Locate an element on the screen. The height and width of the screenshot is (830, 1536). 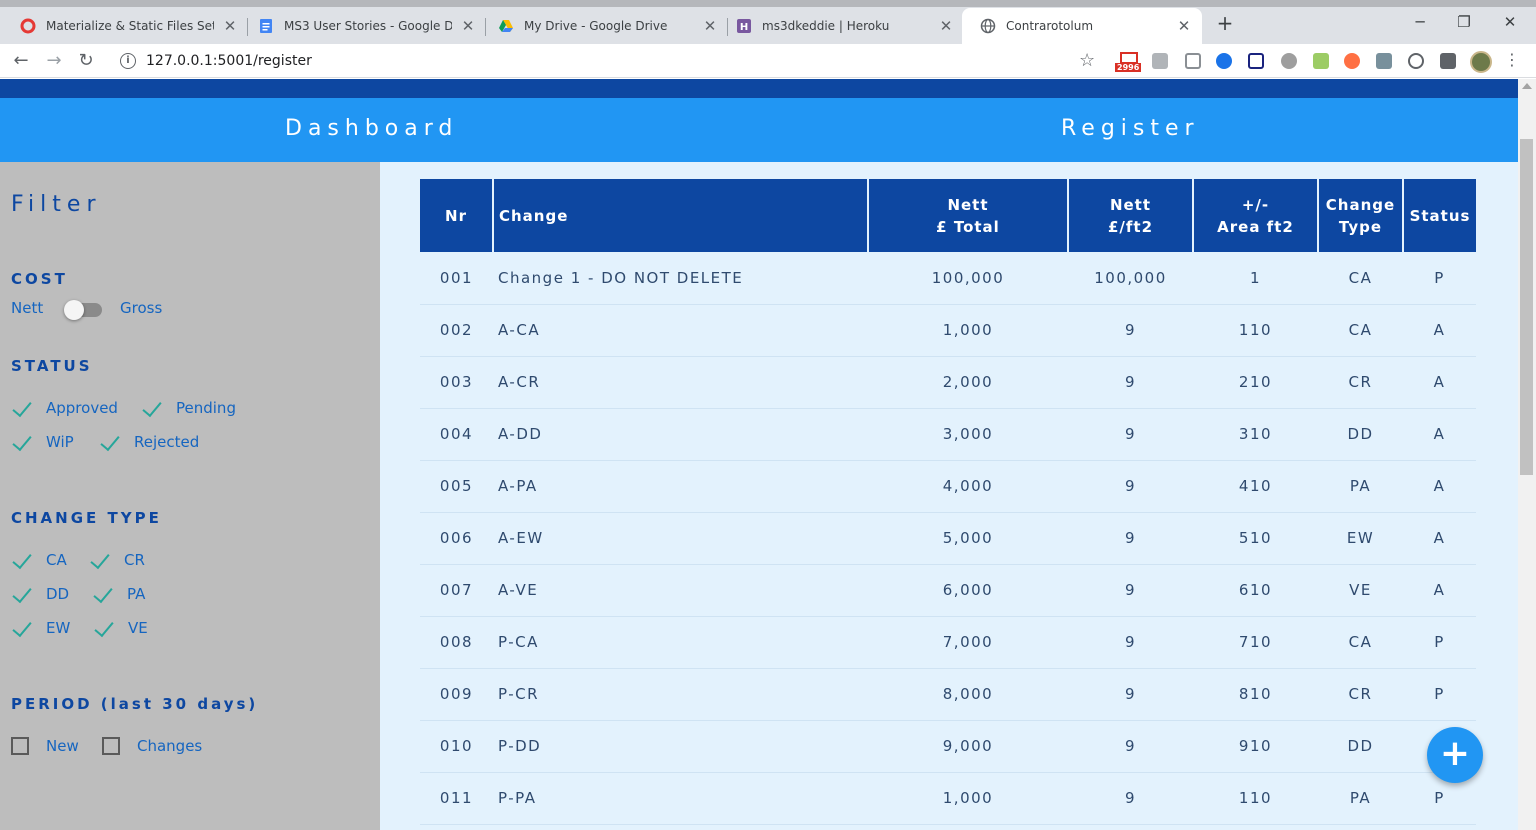
type-cr-label: CR is located at coordinates (134, 560).